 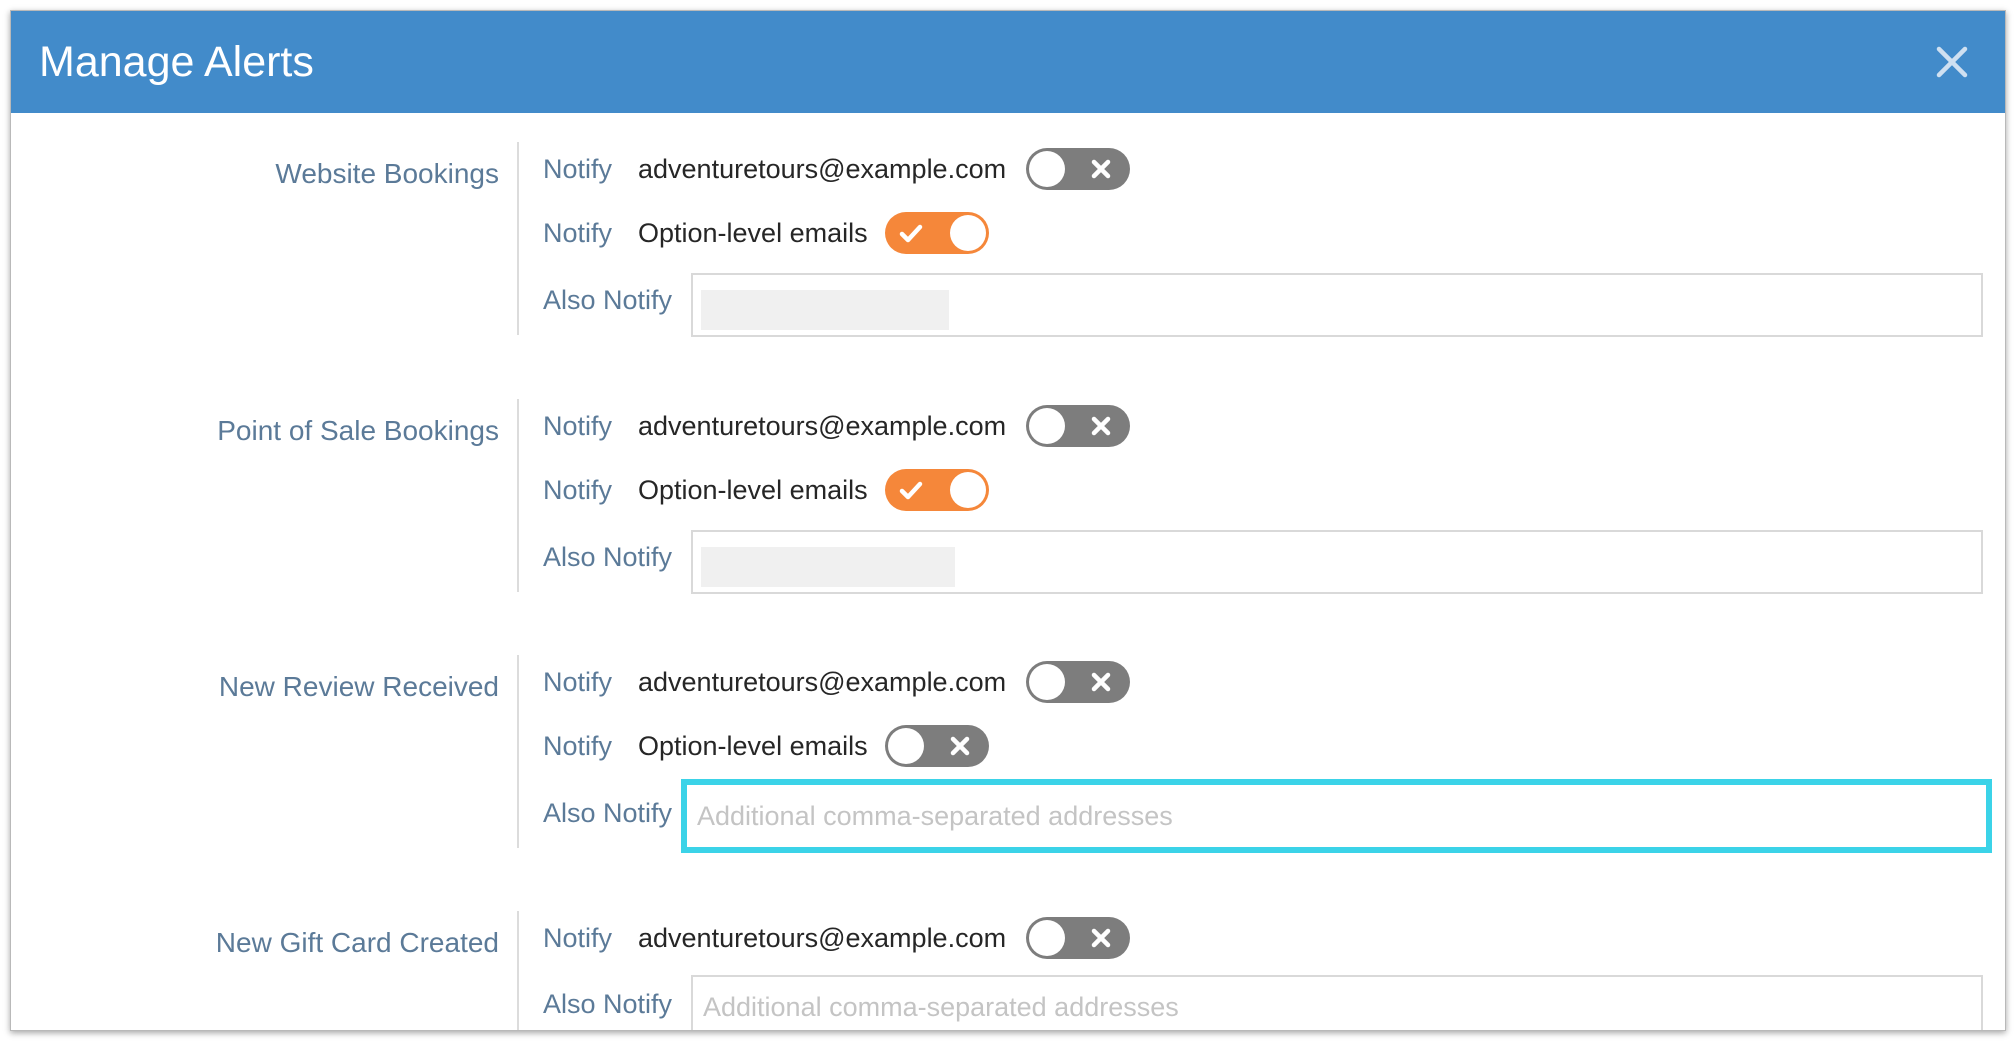 What do you see at coordinates (357, 942) in the screenshot?
I see `section-label: New Gift Card Created` at bounding box center [357, 942].